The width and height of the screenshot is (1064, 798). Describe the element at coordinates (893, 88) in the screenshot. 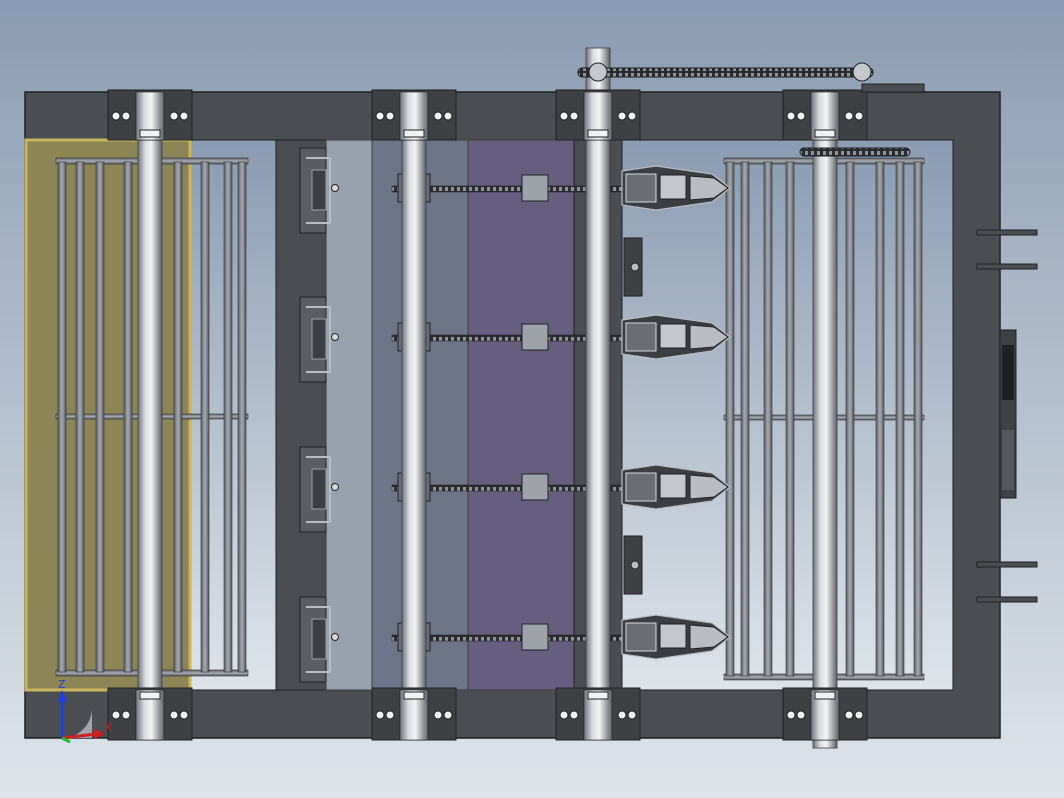

I see `drive-chain-guard` at that location.